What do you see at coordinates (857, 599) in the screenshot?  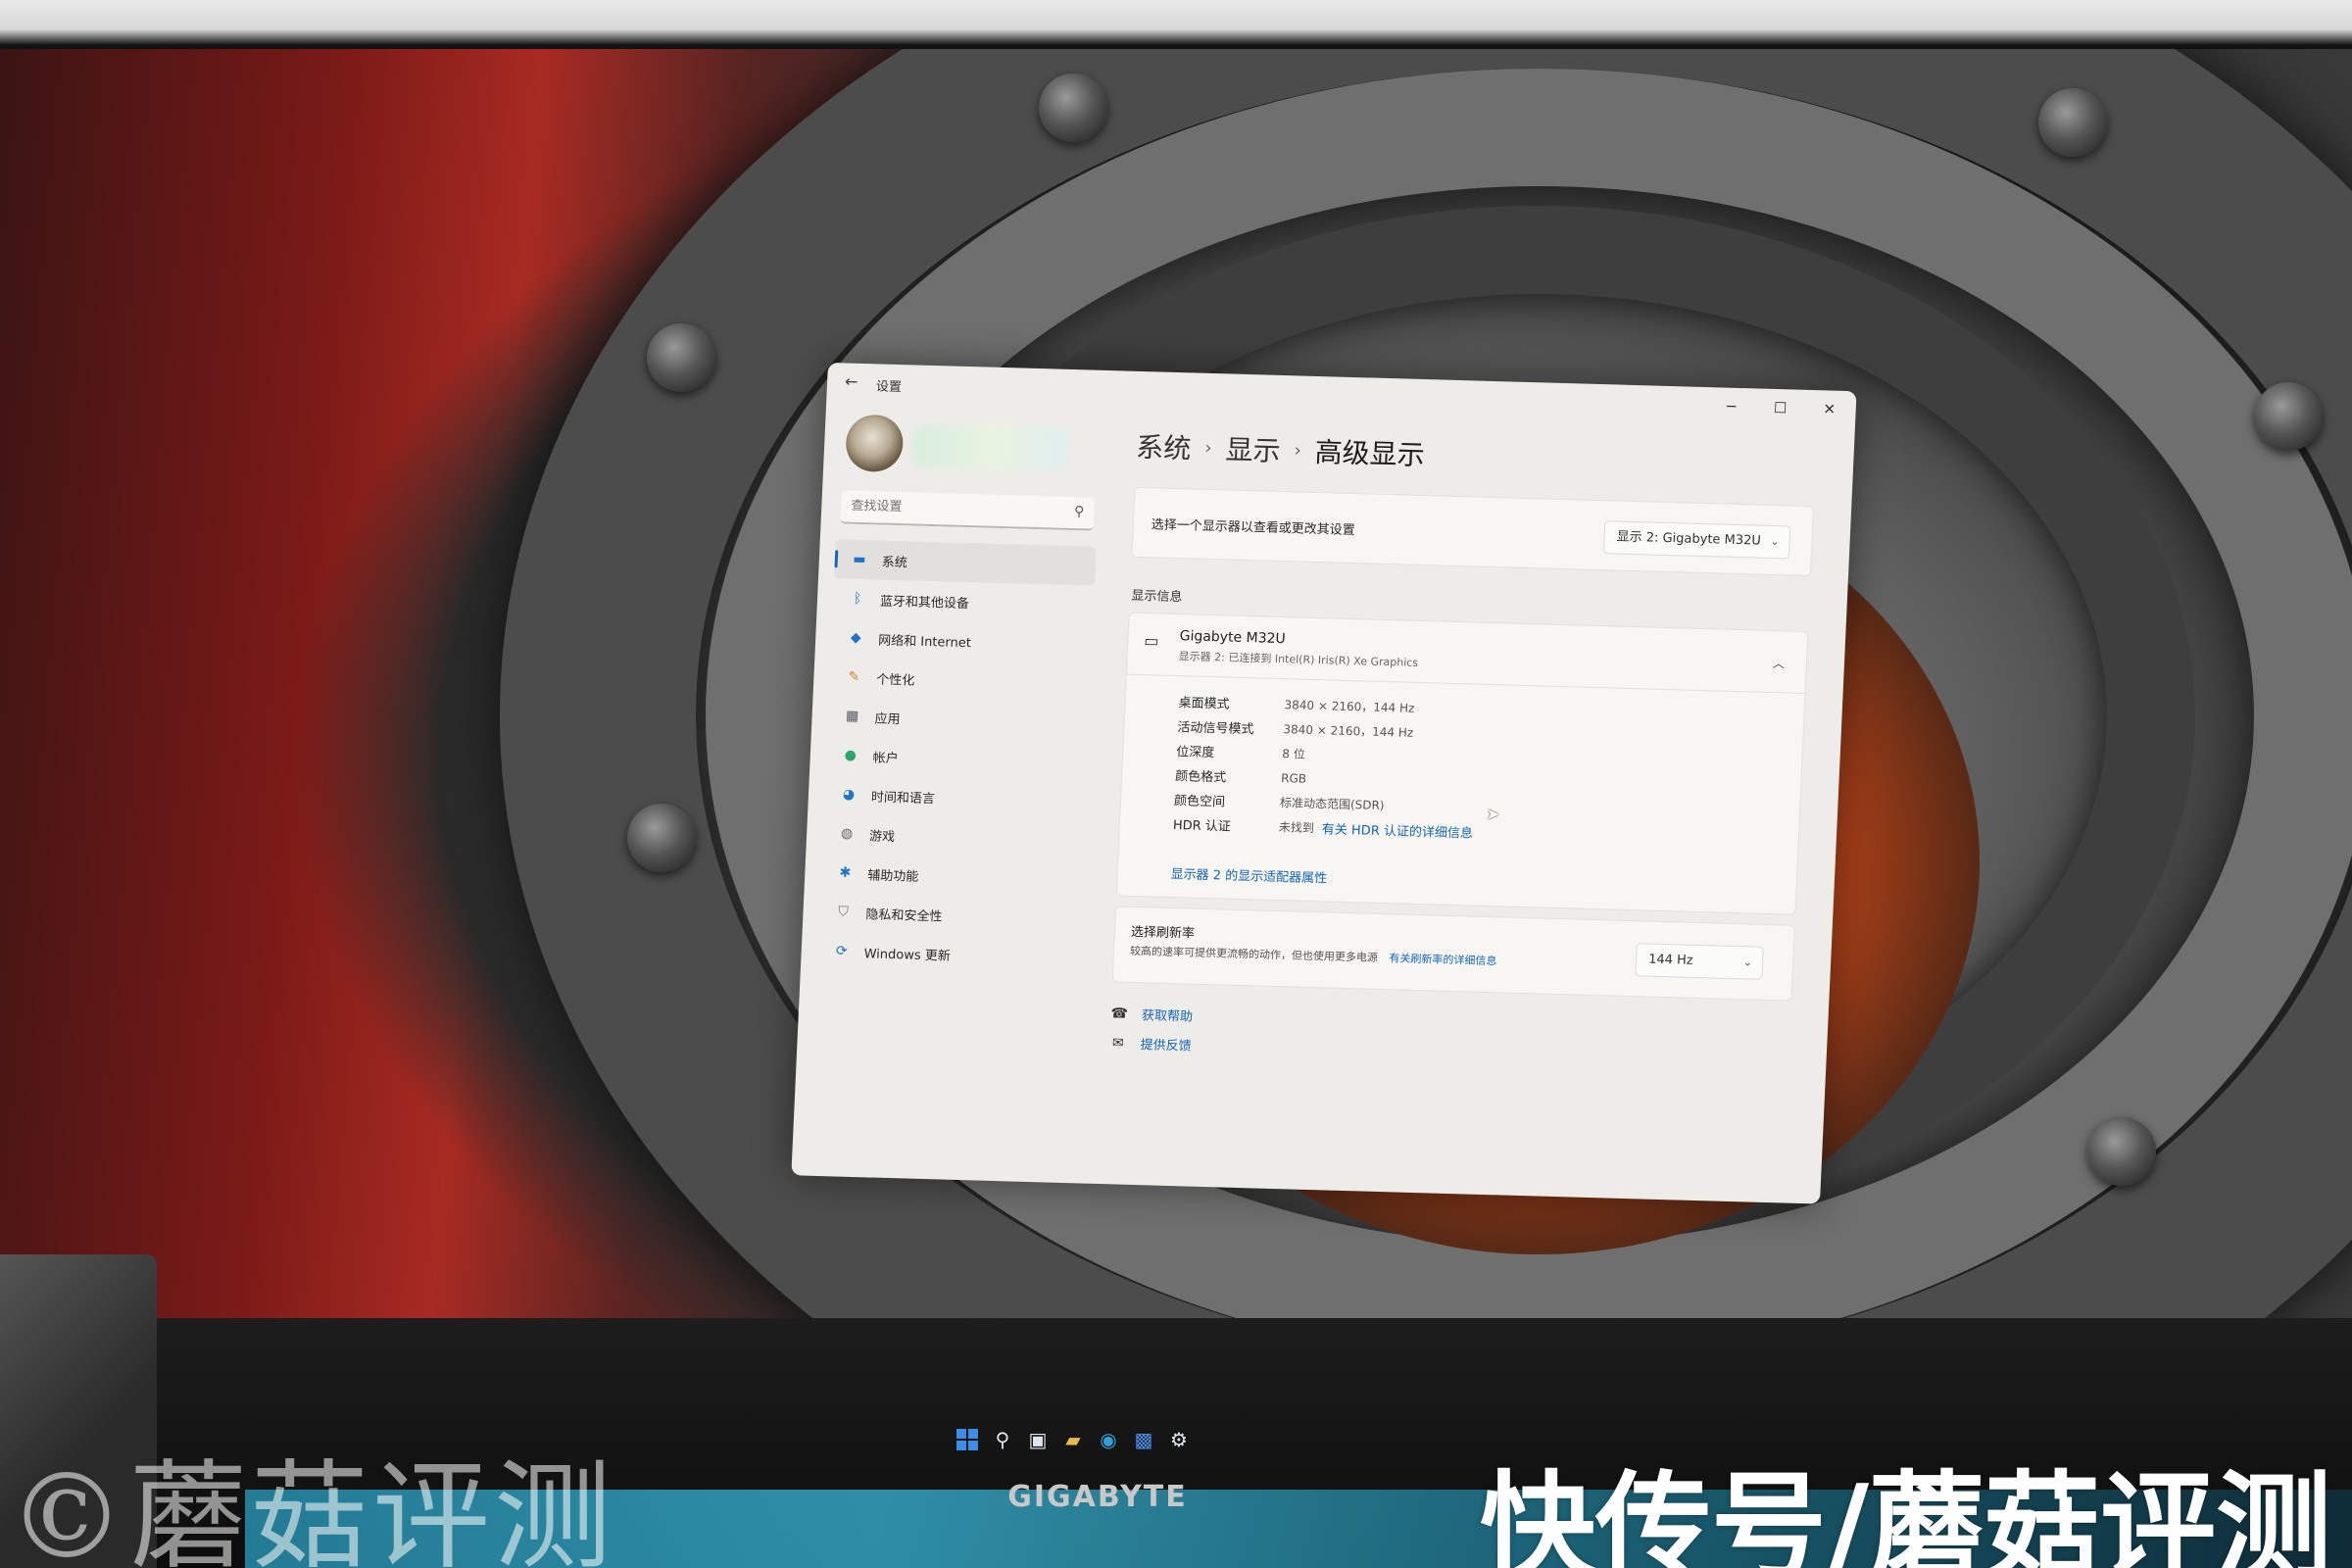 I see `bluetooth-icon: ᛒ` at bounding box center [857, 599].